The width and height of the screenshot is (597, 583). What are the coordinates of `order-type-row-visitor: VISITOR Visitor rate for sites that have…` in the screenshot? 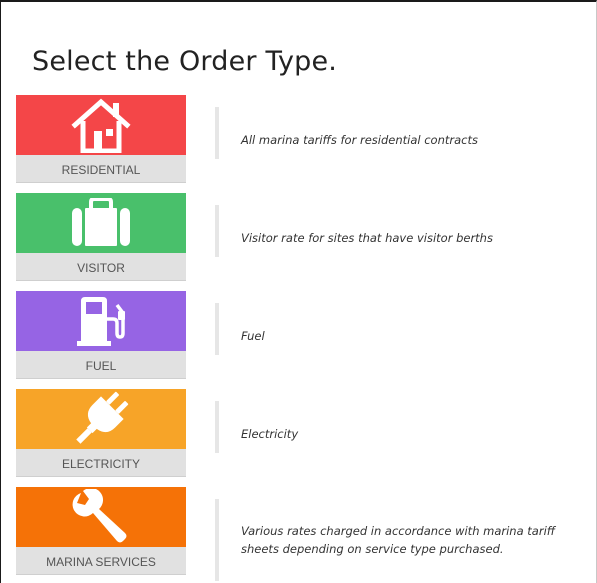 It's located at (296, 238).